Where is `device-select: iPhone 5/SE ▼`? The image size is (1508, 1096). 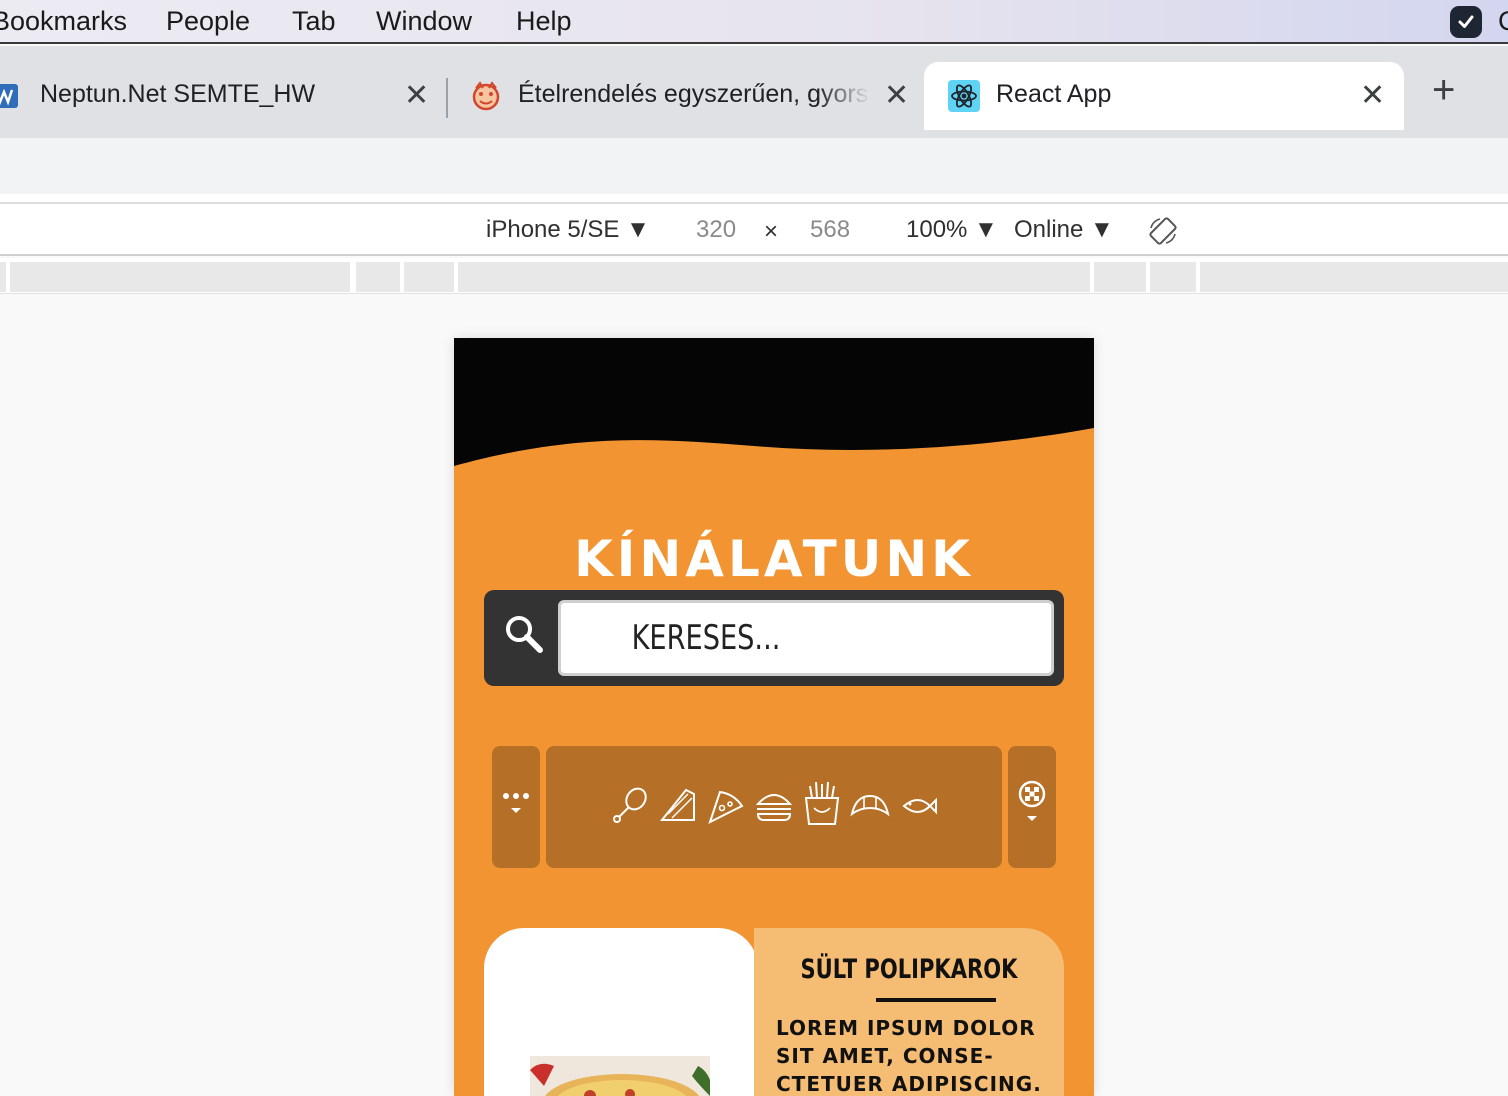 device-select: iPhone 5/SE ▼ is located at coordinates (568, 230).